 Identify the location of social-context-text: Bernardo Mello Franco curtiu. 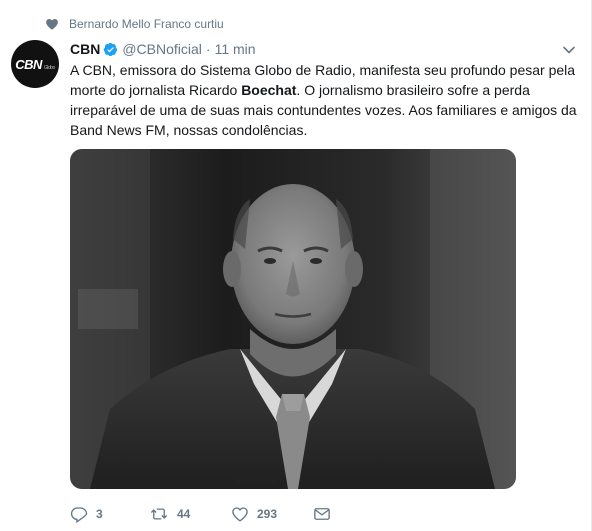
(146, 24).